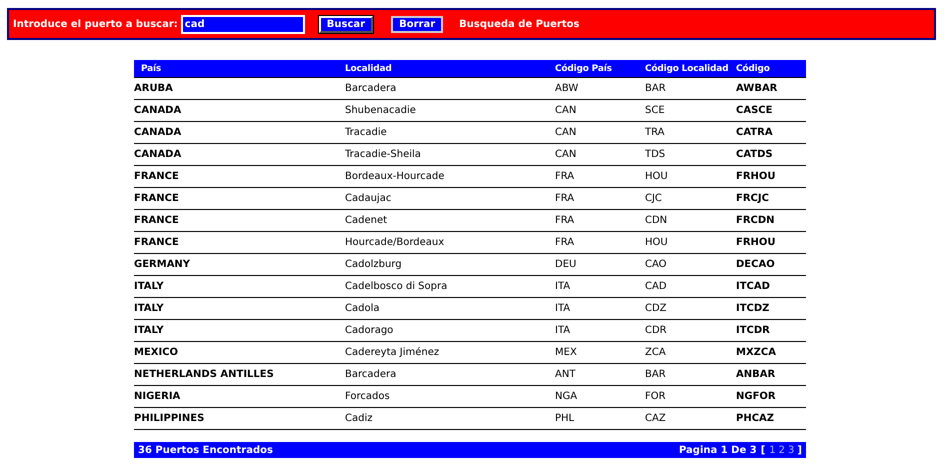 This screenshot has height=470, width=944. I want to click on table-cell-text: Bordeaux-Hourcade, so click(395, 176).